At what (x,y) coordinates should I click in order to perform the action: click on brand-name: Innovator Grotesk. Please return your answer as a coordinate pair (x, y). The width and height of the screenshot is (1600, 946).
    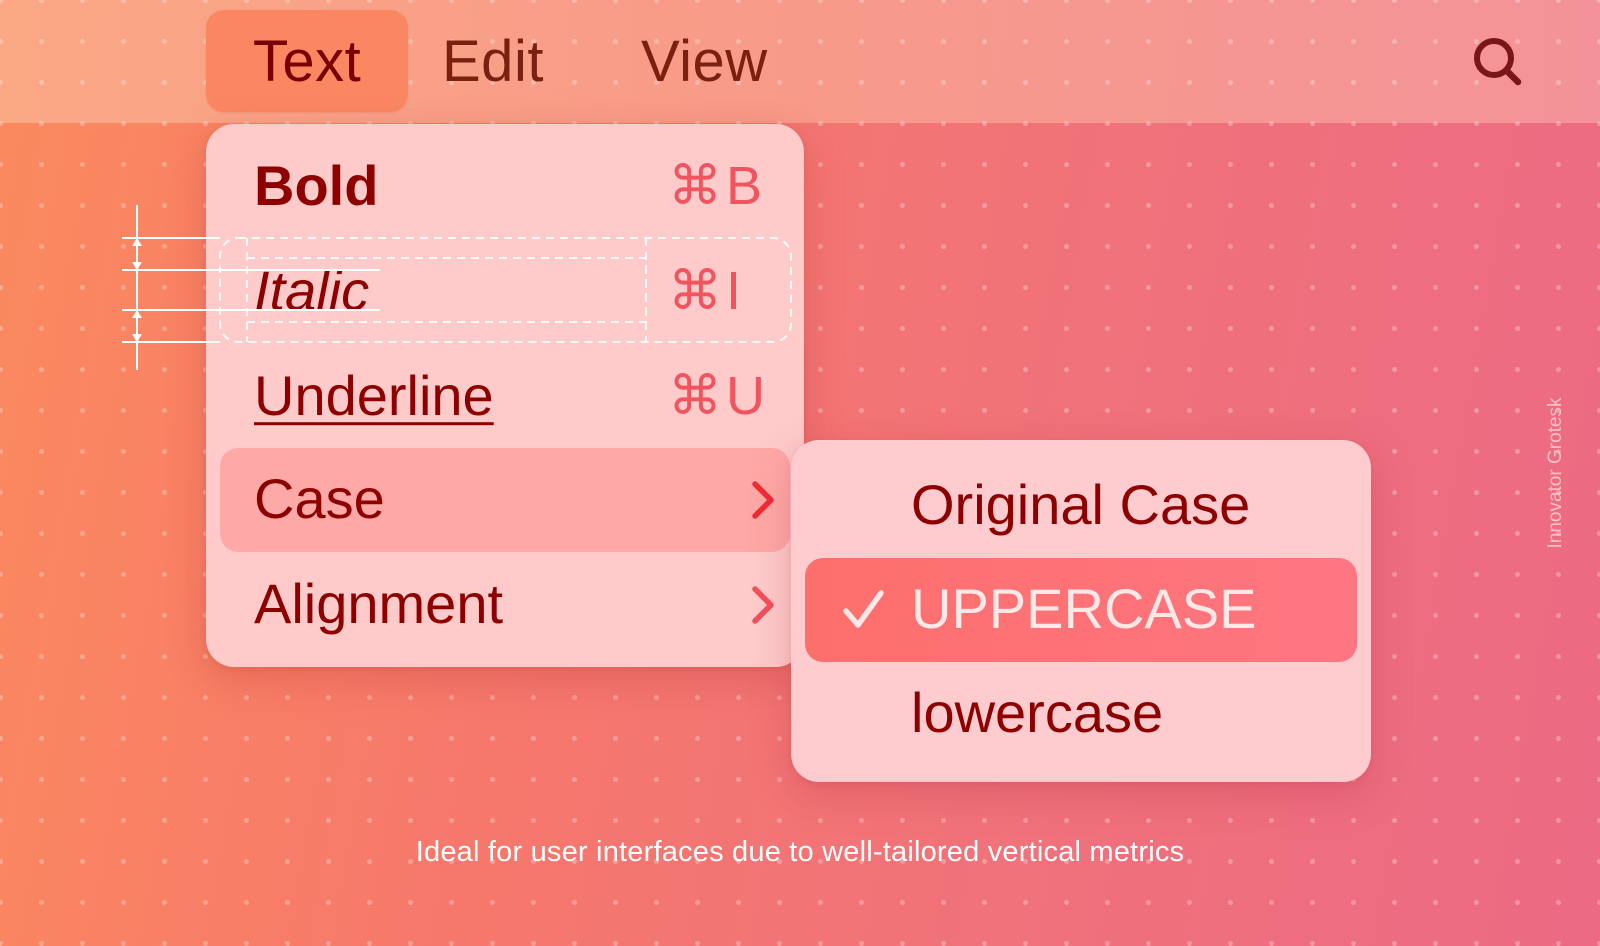
    Looking at the image, I should click on (1555, 473).